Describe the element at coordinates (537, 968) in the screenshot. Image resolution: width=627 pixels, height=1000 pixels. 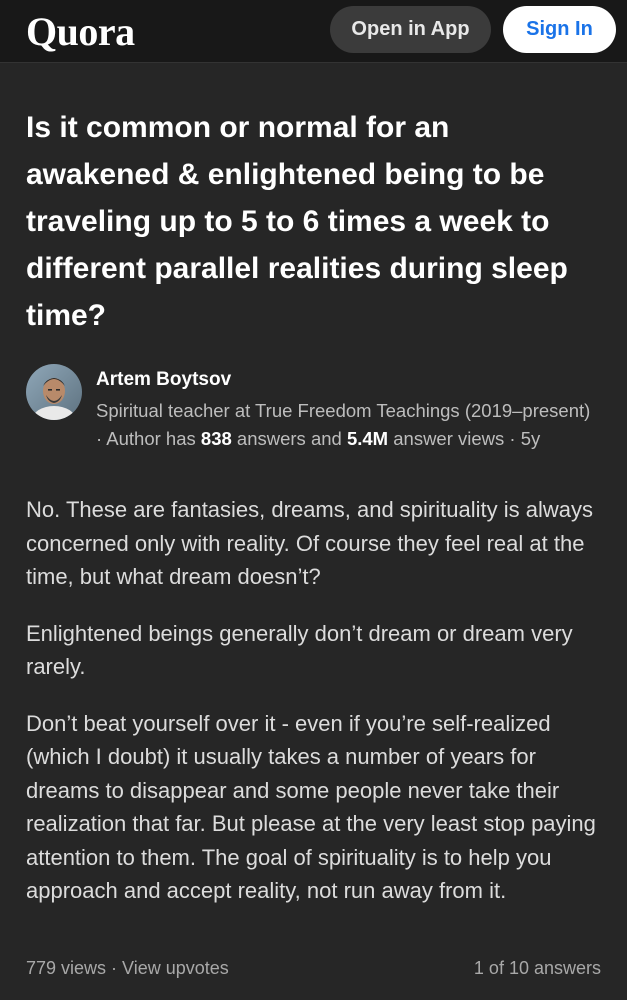
I see `answer-position: 1 of 10 answers` at that location.